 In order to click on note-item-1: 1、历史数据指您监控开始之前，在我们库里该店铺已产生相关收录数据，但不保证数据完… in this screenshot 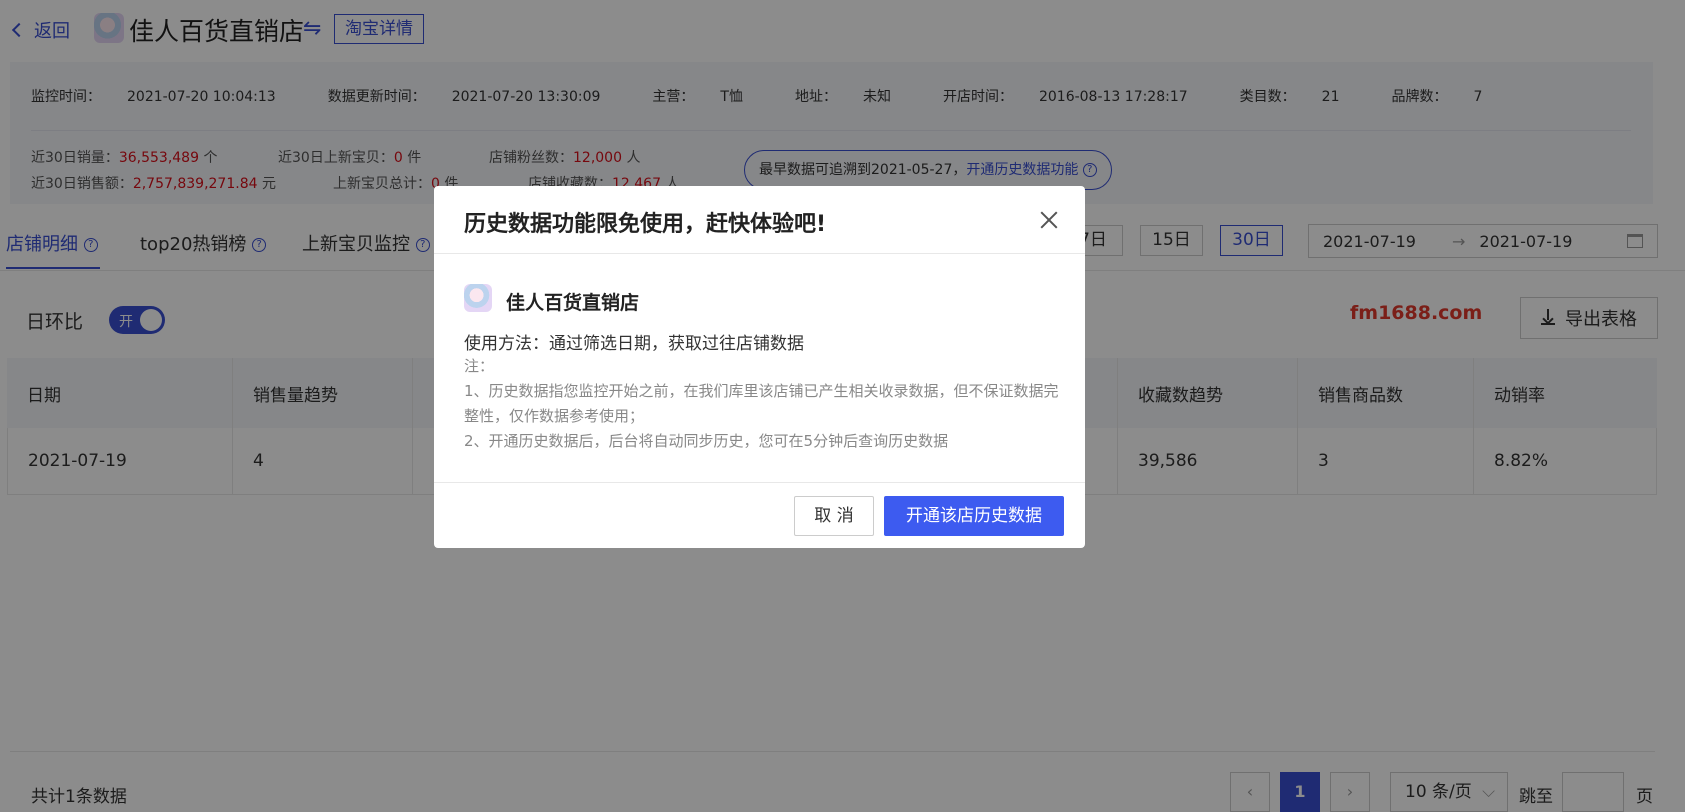, I will do `click(761, 403)`.